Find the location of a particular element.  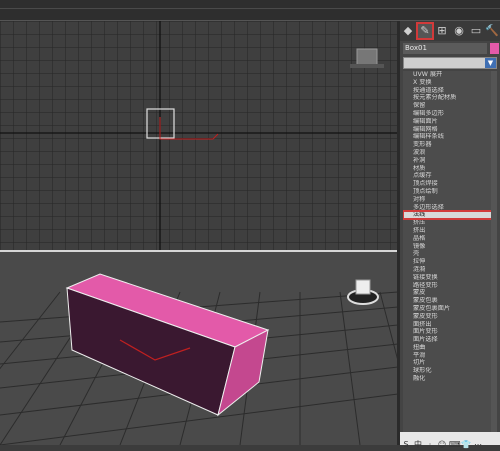

modifier-item: 顶点焊接 is located at coordinates (450, 184).